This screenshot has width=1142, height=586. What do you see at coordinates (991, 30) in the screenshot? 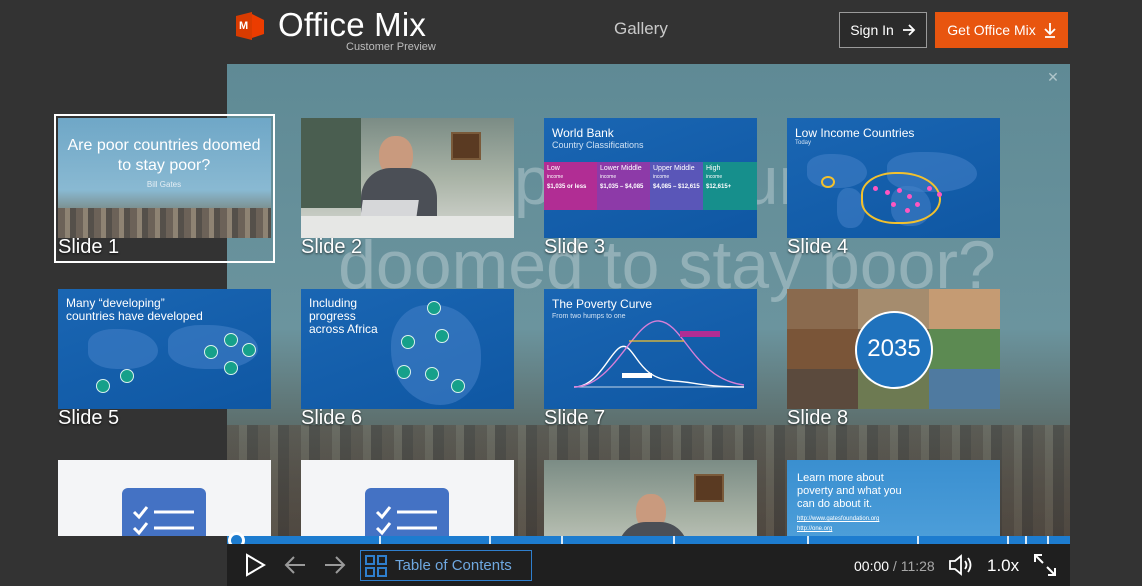
I see `get-office-mix-label: Get Office Mix` at bounding box center [991, 30].